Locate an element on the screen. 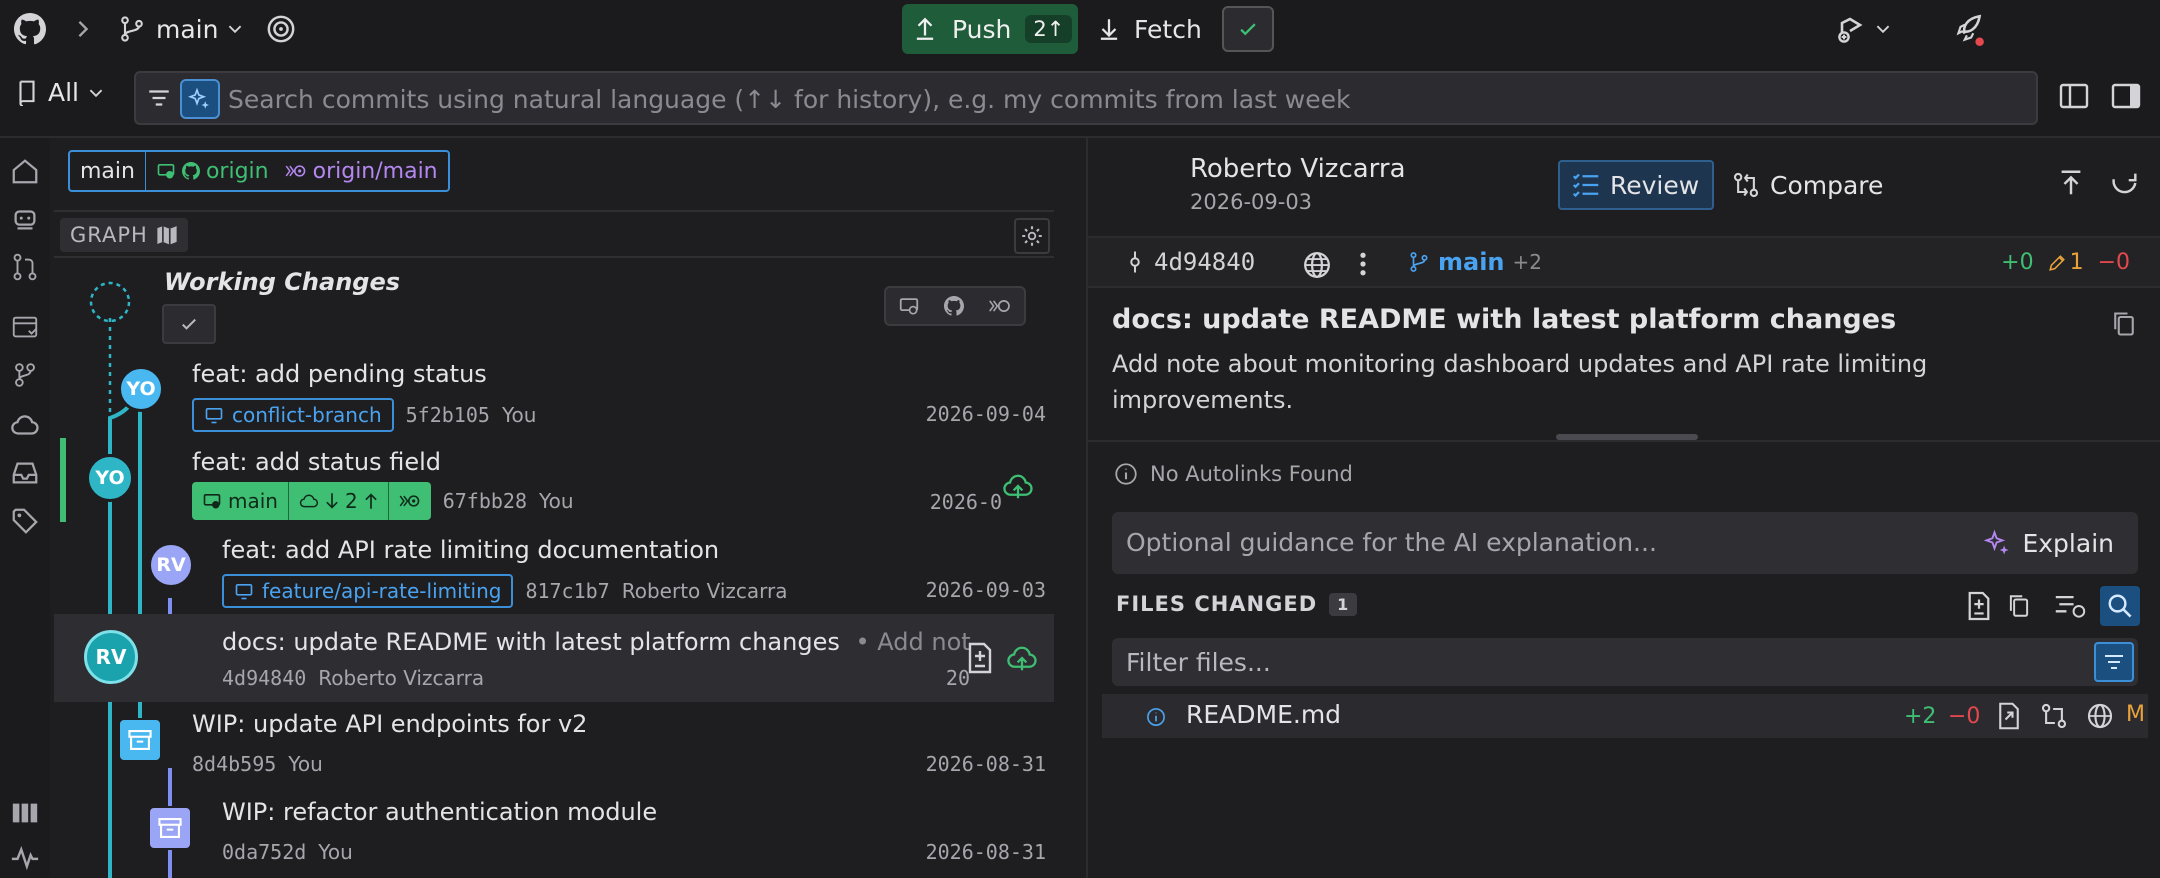 The height and width of the screenshot is (878, 2160). git-branch-icon is located at coordinates (132, 29).